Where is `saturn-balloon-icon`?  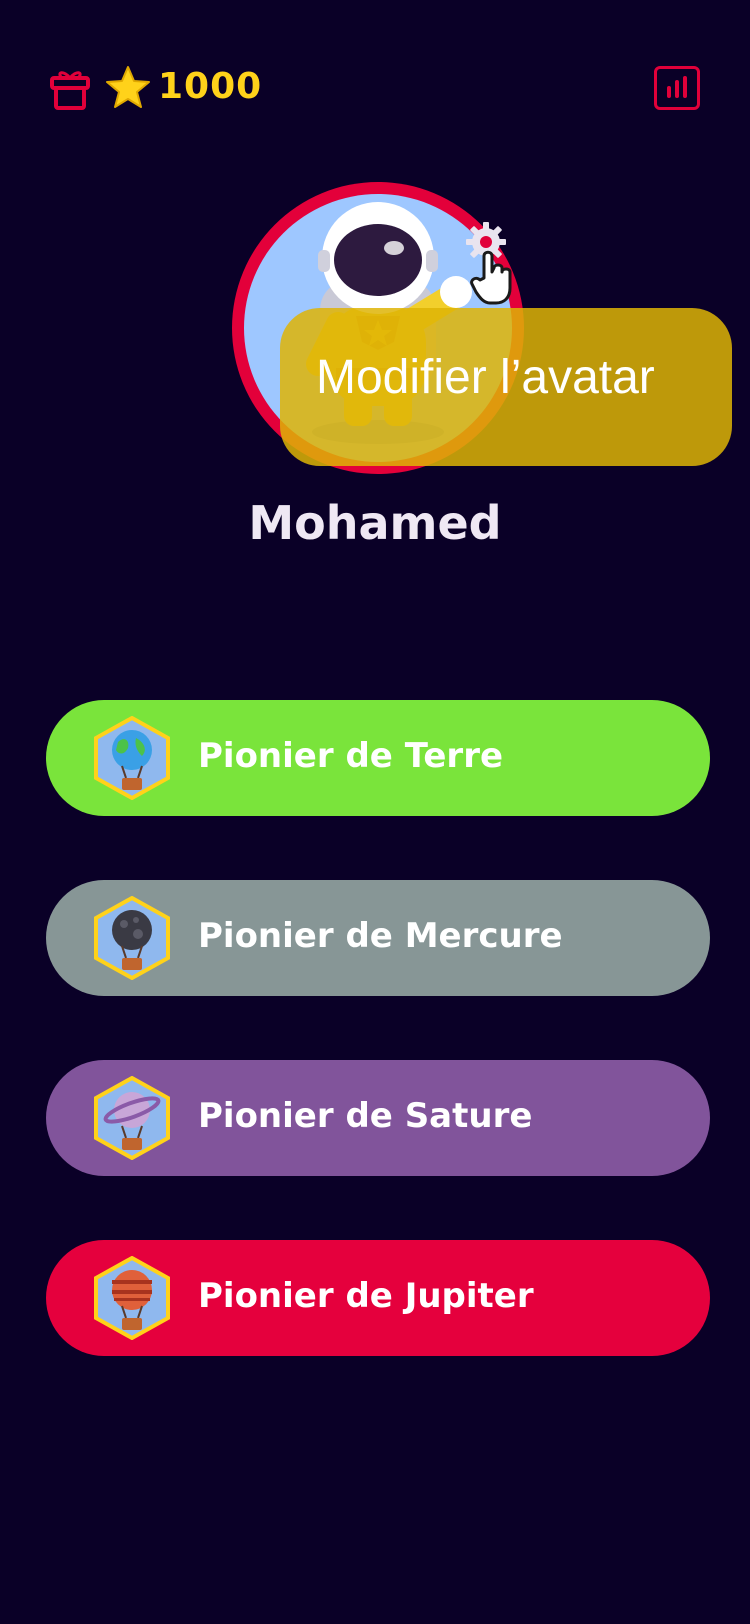
saturn-balloon-icon is located at coordinates (132, 1118).